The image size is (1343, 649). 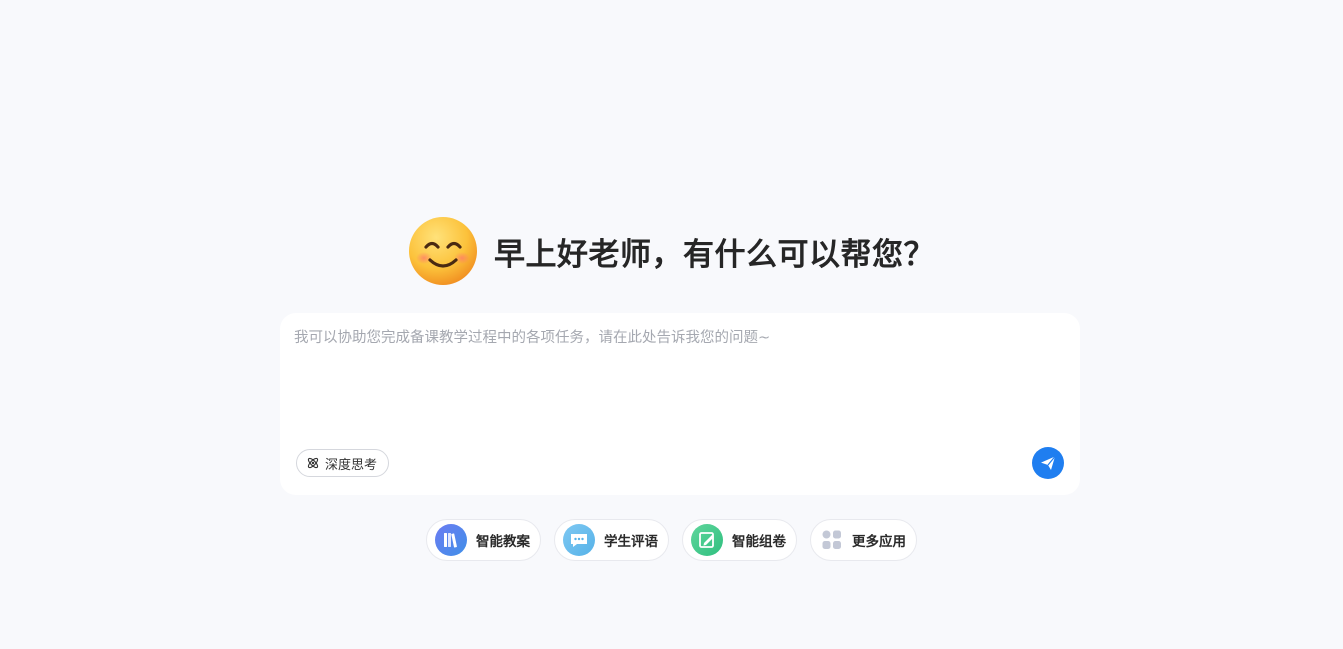 I want to click on greeting: 早上好老师，有什么可以帮您？, so click(x=671, y=251).